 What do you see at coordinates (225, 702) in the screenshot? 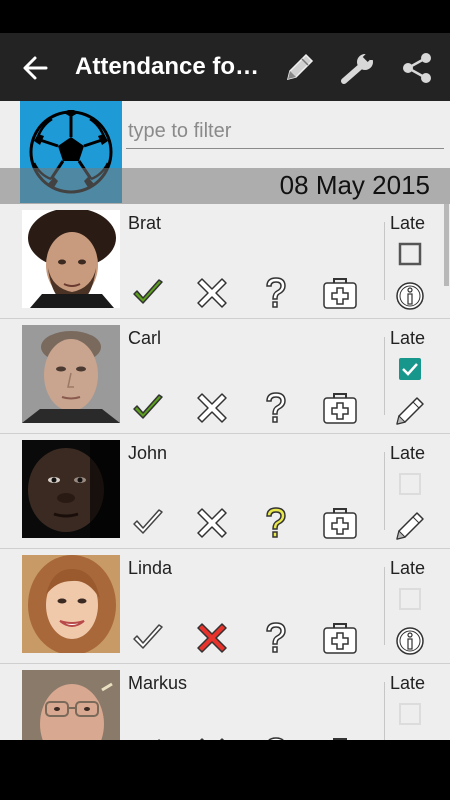
I see `list-item: Markus Late` at bounding box center [225, 702].